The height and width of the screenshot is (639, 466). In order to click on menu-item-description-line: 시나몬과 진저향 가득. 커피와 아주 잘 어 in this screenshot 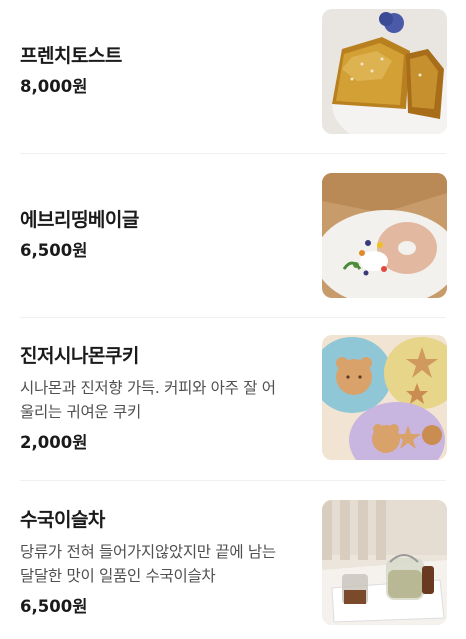, I will do `click(148, 388)`.